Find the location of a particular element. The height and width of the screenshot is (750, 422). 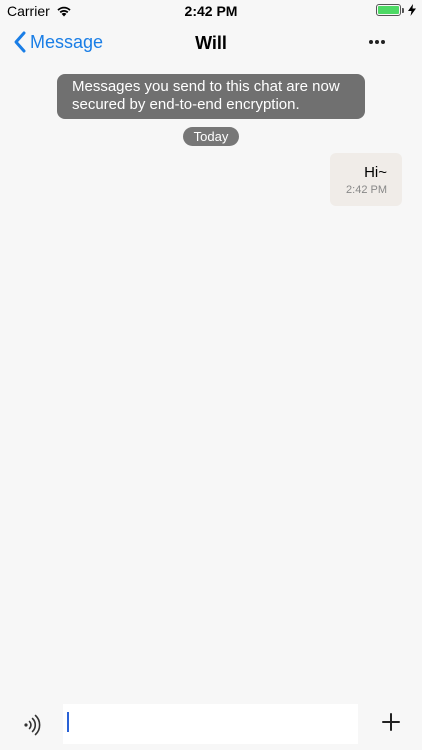

battery-icon is located at coordinates (390, 10).